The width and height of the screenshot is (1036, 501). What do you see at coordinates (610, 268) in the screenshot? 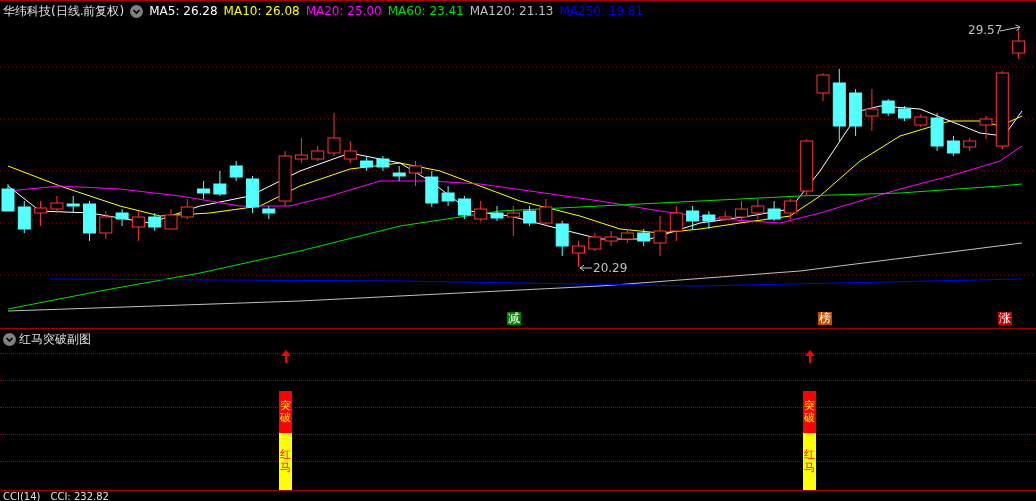
I see `price-label: 20.29` at bounding box center [610, 268].